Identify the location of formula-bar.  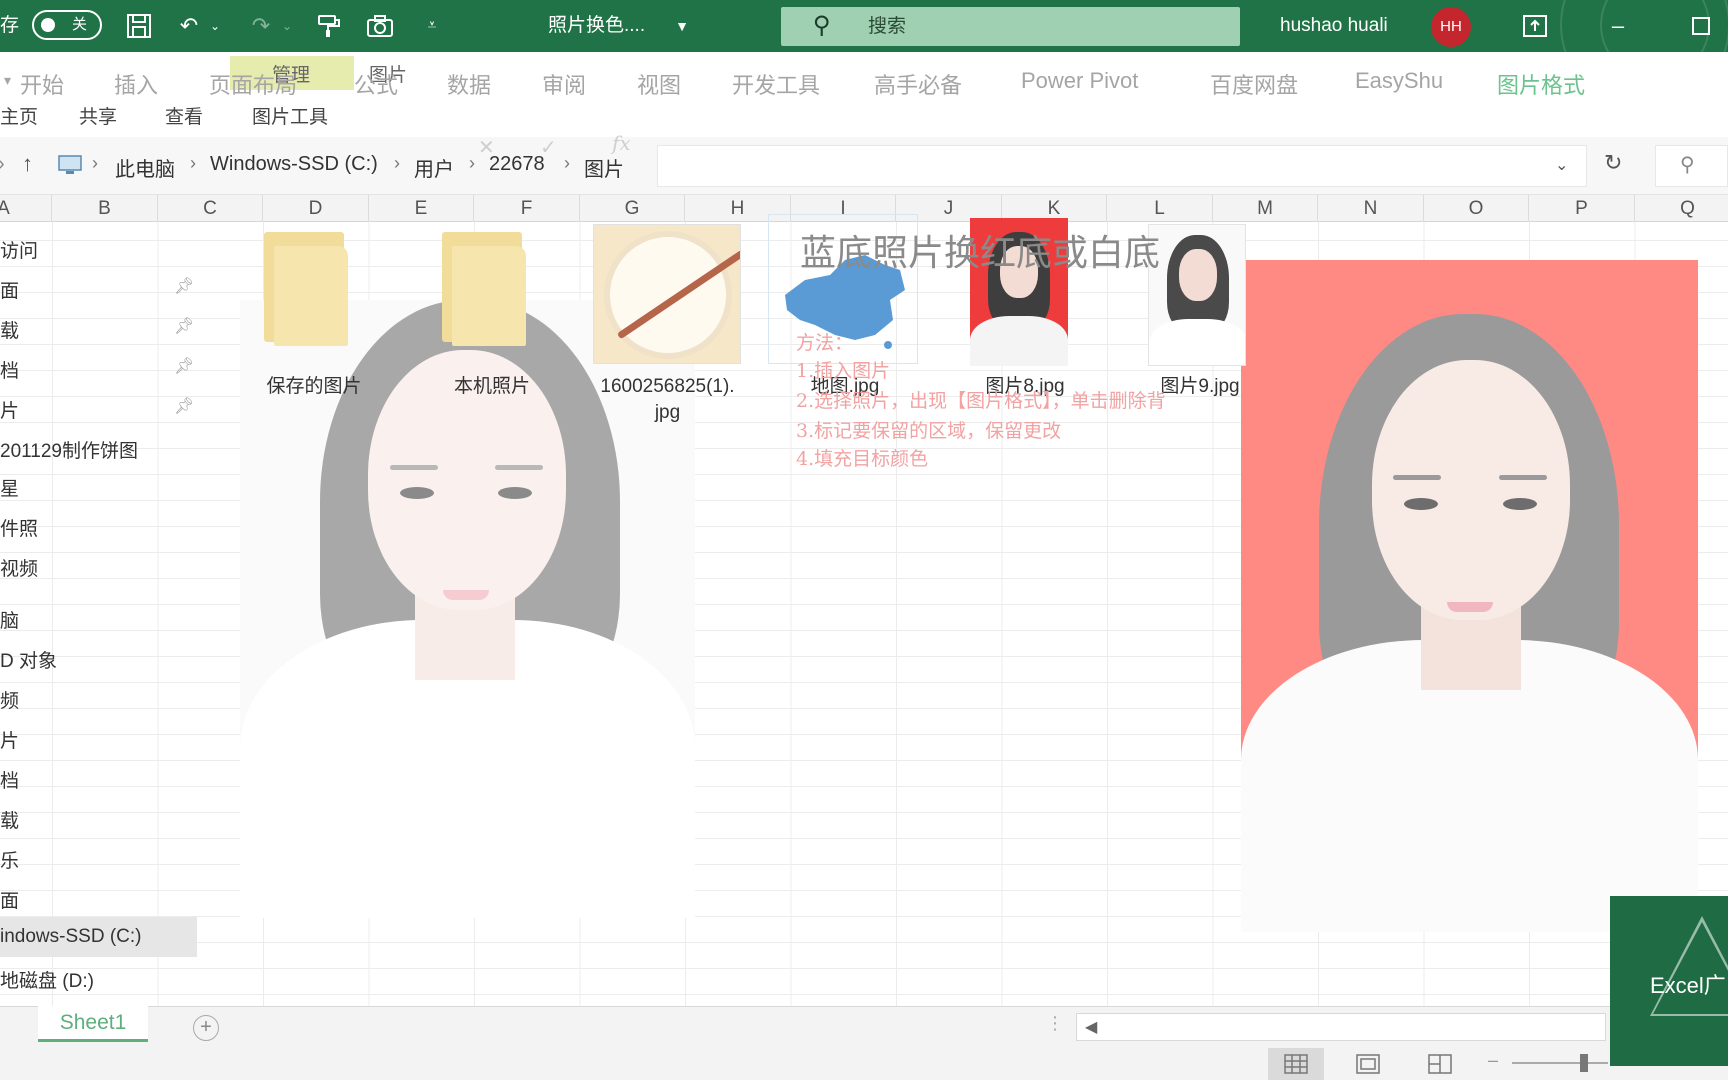
(1122, 166).